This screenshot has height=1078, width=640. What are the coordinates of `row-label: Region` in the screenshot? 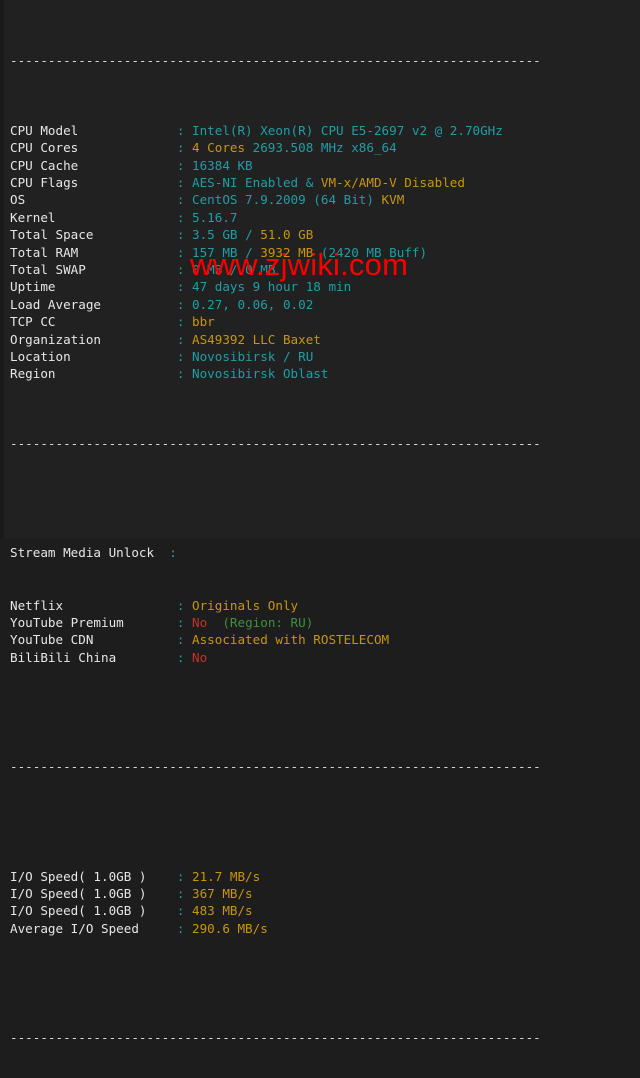 It's located at (93, 374).